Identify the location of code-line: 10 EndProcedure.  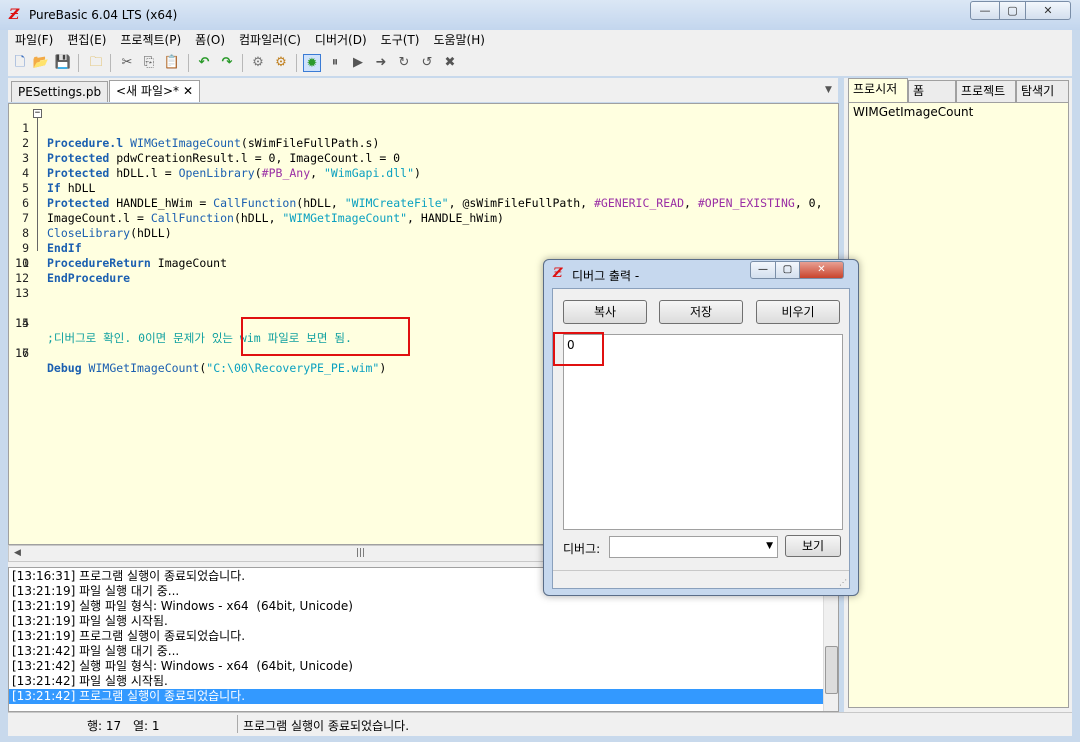
(73, 270).